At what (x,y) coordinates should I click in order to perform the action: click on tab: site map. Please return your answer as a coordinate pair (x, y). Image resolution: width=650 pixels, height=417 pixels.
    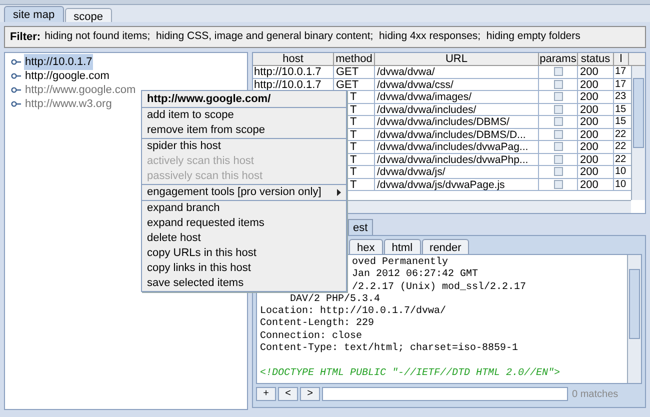
    Looking at the image, I should click on (34, 14).